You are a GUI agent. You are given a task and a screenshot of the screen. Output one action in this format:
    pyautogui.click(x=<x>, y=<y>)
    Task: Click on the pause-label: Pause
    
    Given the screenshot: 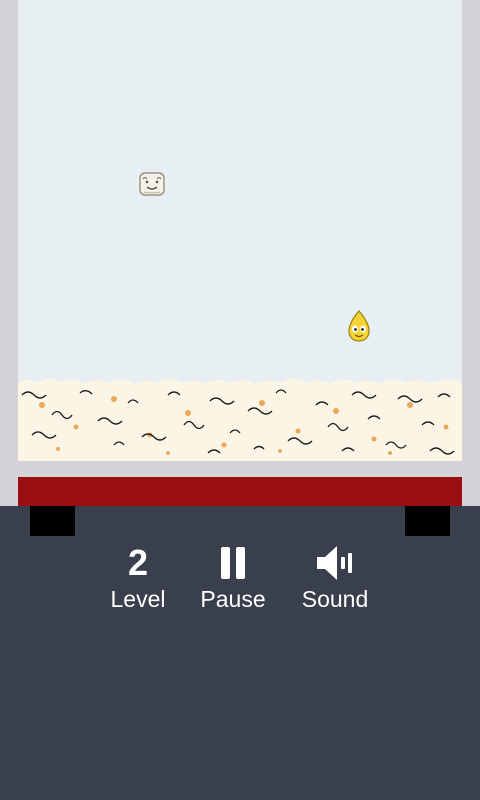 What is the action you would take?
    pyautogui.click(x=233, y=599)
    